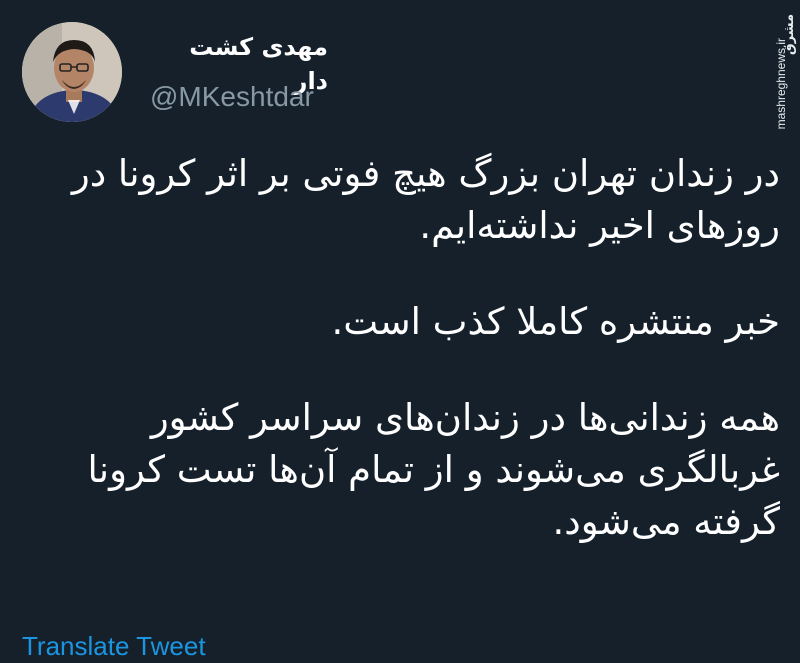 Image resolution: width=800 pixels, height=663 pixels. I want to click on tweet-line: گرفته می‌شود., so click(666, 521).